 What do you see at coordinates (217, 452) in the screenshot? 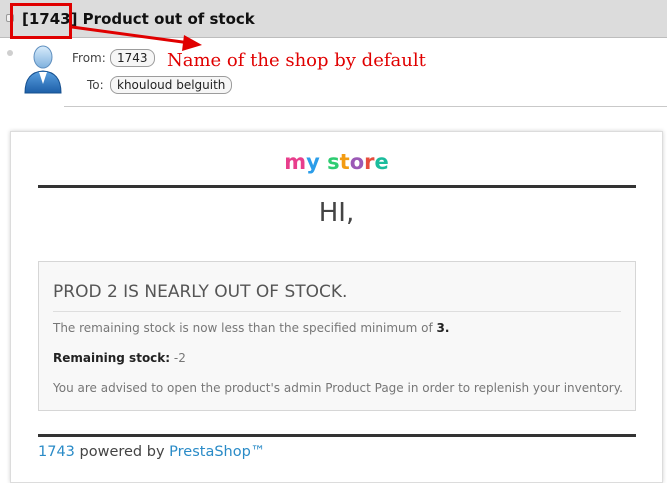
I see `prestashop-link: PrestaShop™` at bounding box center [217, 452].